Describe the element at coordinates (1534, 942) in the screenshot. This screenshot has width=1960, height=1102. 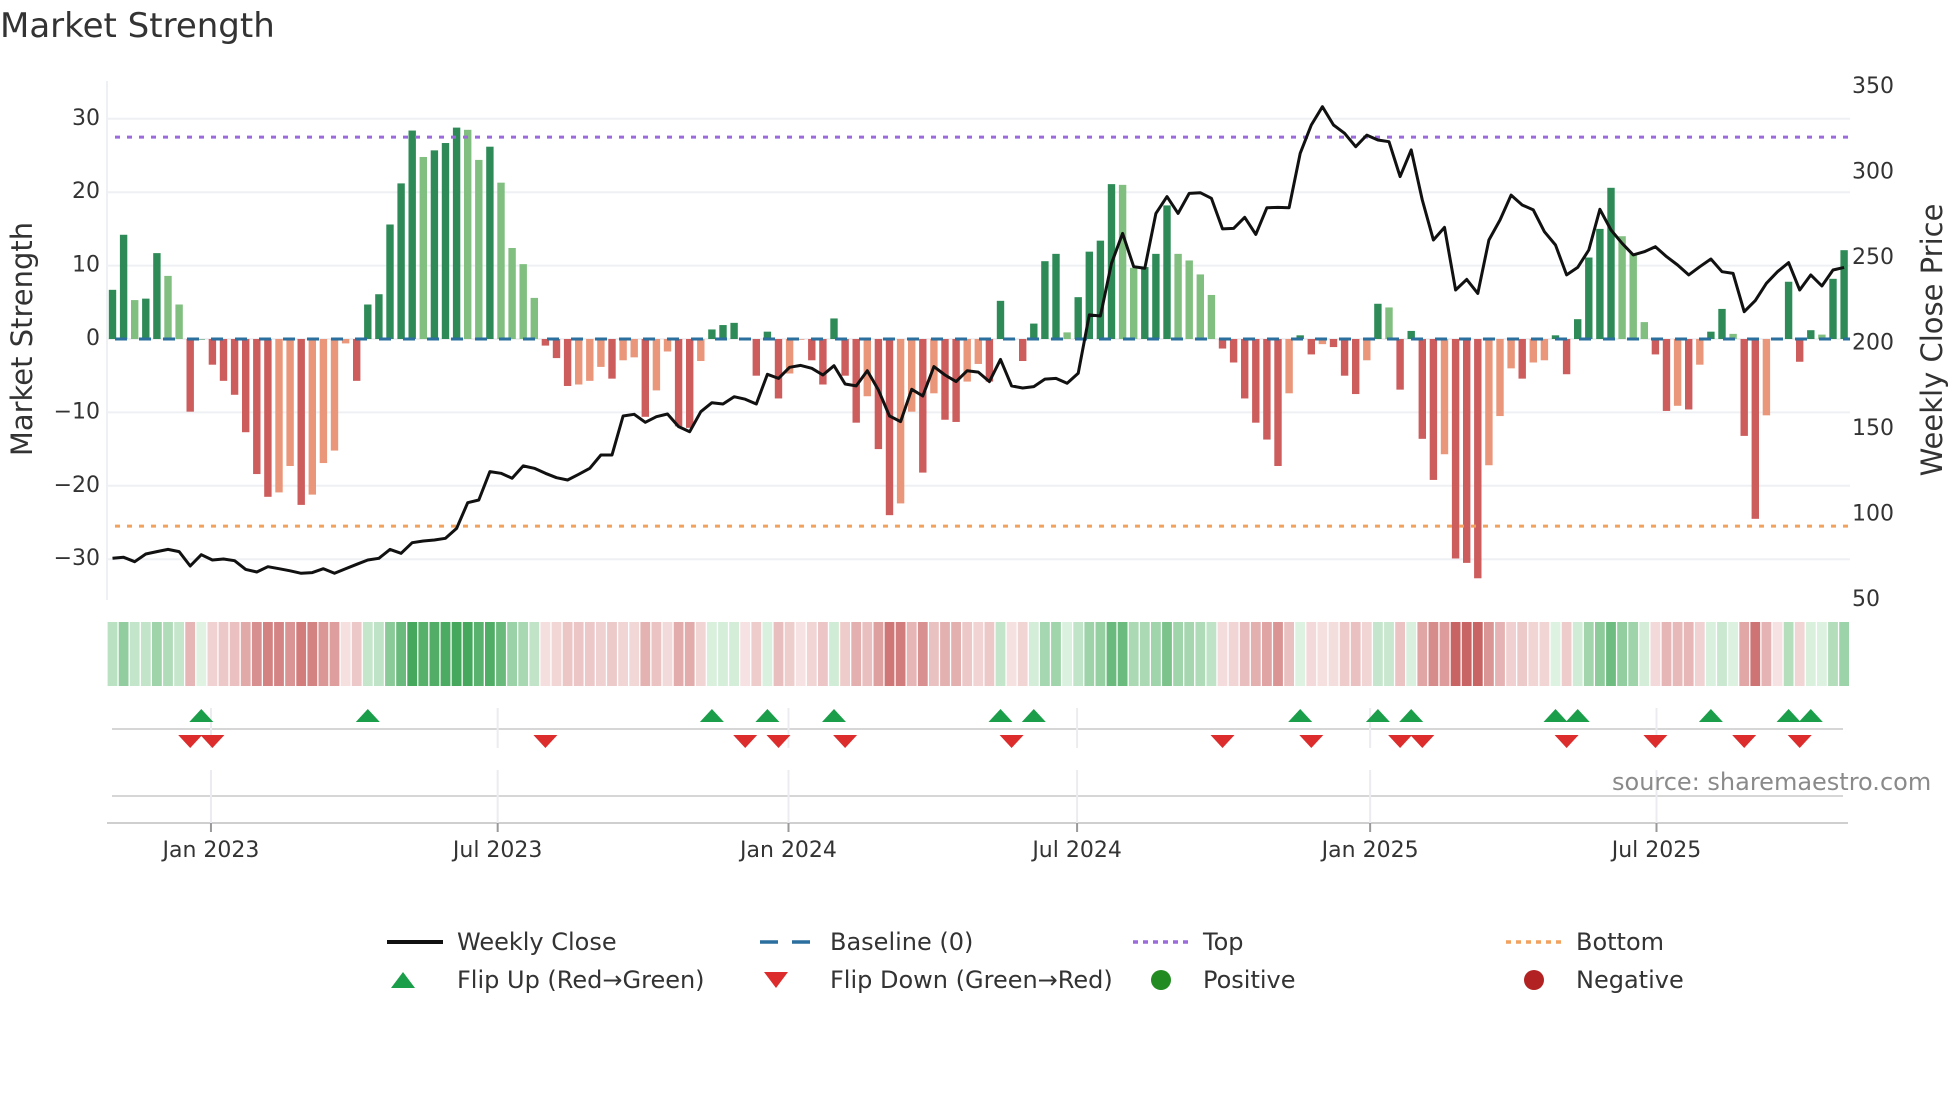
I see `dotted-line-icon` at that location.